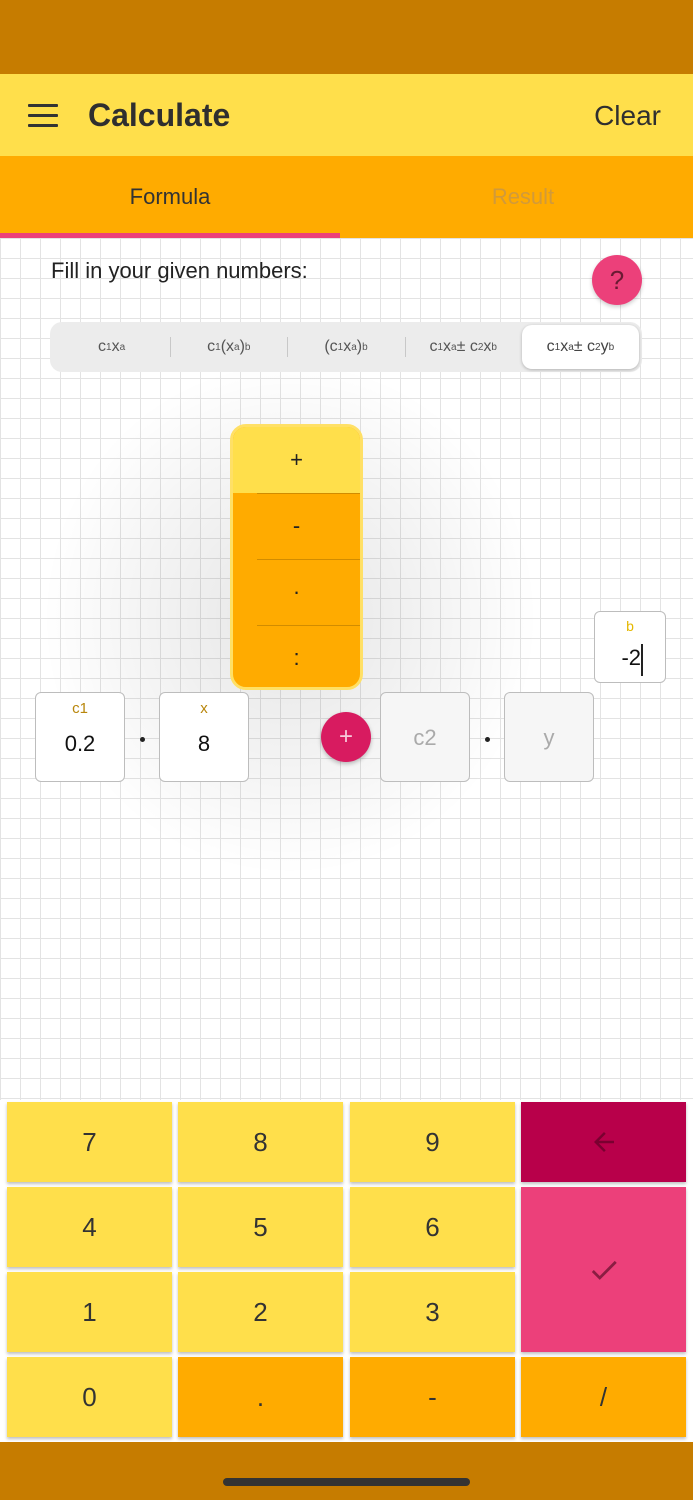 The width and height of the screenshot is (693, 1500). What do you see at coordinates (111, 347) in the screenshot?
I see `formula-option-c1xa: c1xa` at bounding box center [111, 347].